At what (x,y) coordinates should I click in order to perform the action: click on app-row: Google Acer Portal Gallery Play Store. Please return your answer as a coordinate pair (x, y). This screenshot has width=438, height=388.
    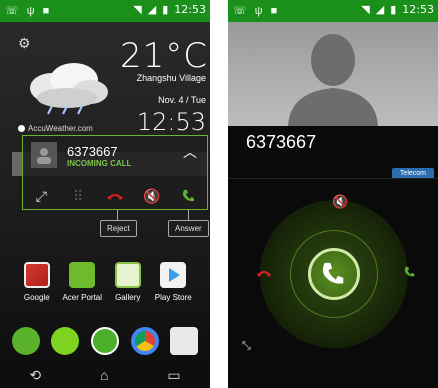
    Looking at the image, I should click on (105, 282).